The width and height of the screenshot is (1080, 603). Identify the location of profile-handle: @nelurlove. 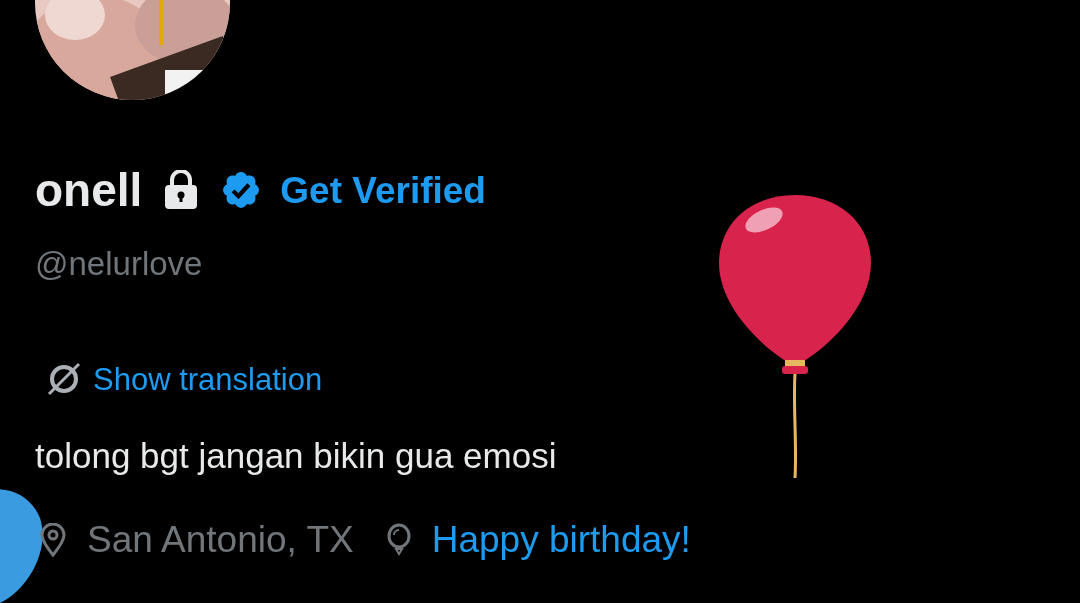
(119, 263).